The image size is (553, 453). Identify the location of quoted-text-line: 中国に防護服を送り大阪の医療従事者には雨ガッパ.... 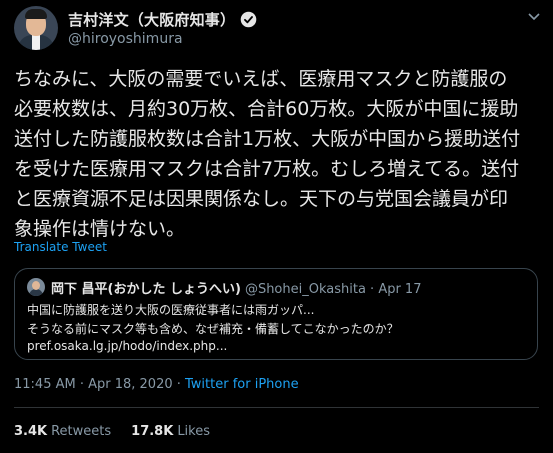
(171, 310).